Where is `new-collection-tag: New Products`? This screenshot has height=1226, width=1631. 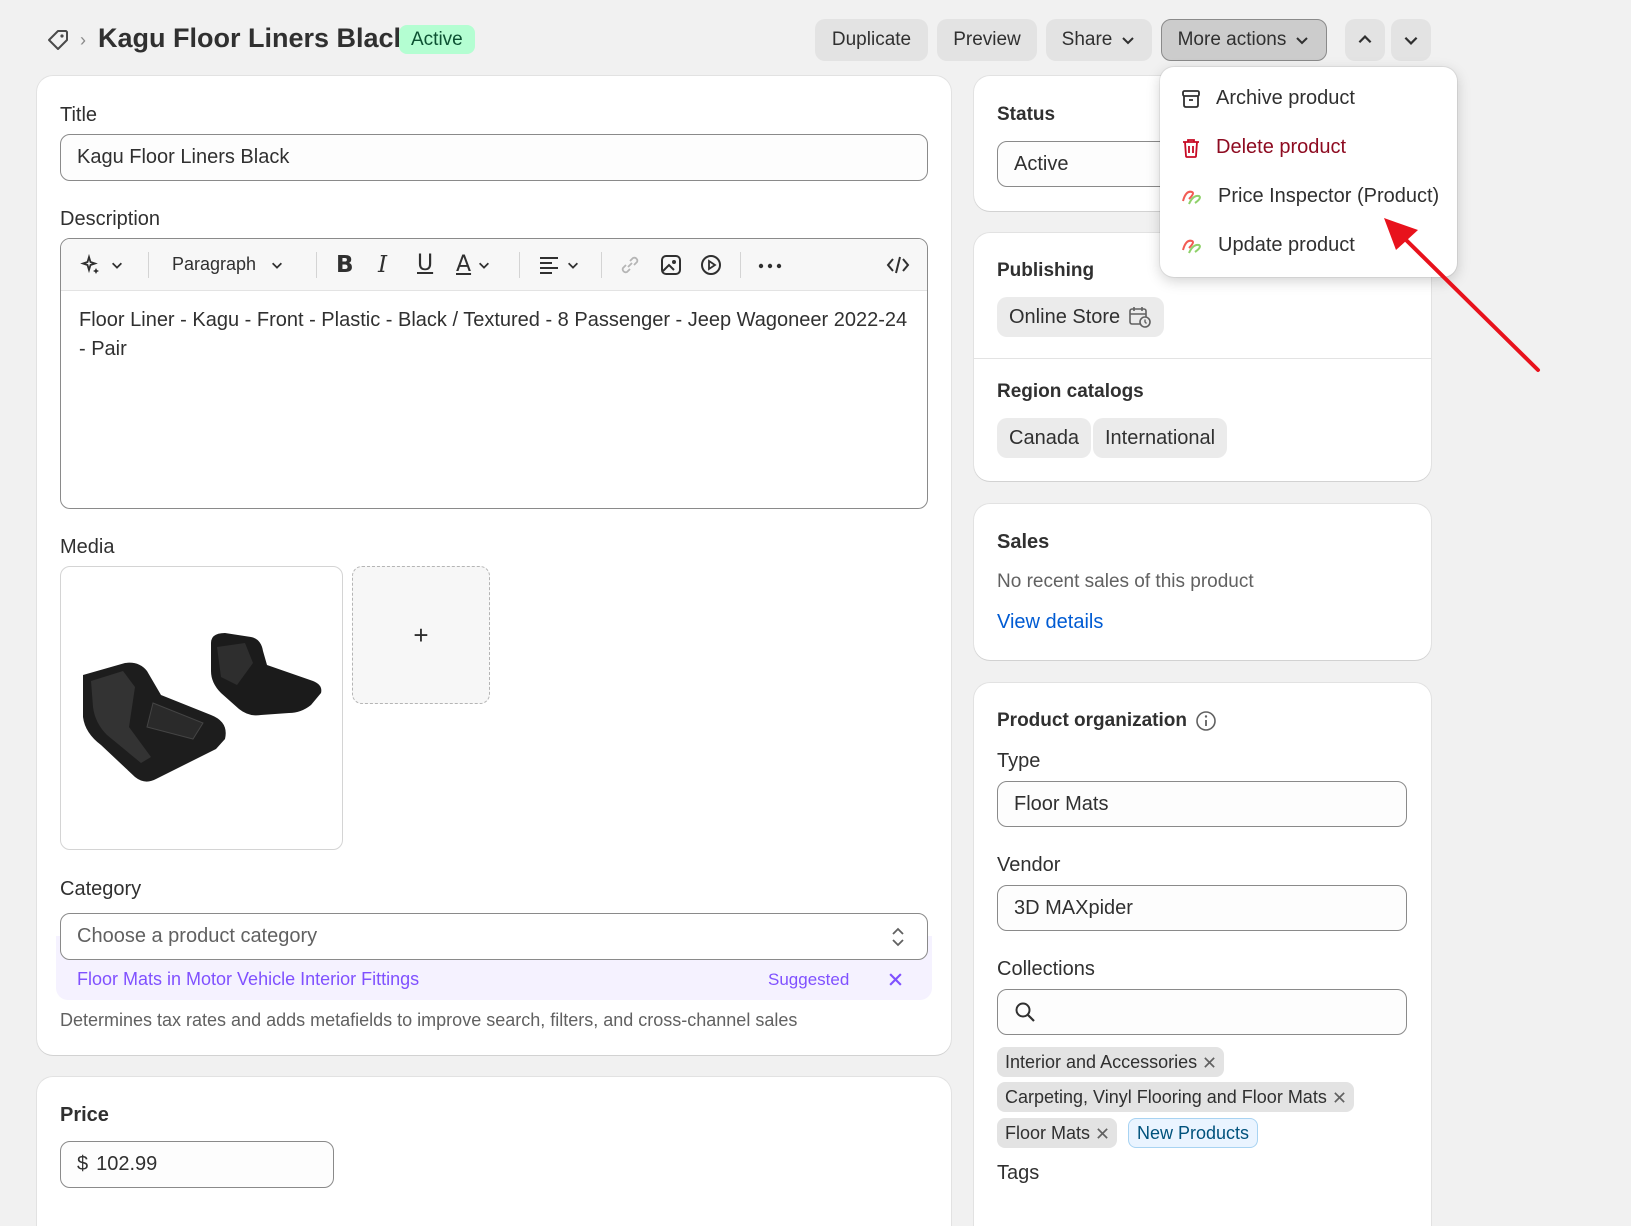 new-collection-tag: New Products is located at coordinates (1193, 1133).